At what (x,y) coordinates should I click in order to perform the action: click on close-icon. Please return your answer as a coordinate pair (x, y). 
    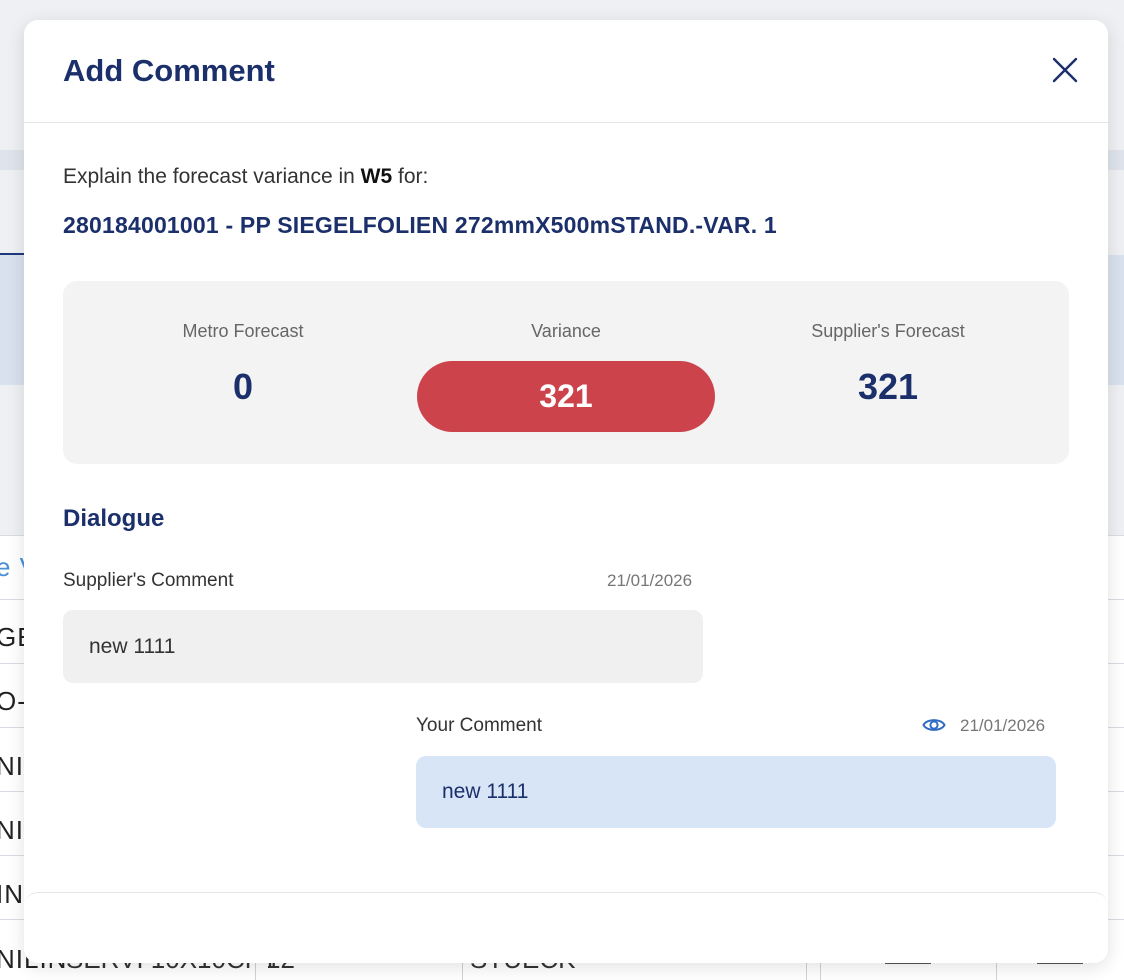
    Looking at the image, I should click on (1065, 70).